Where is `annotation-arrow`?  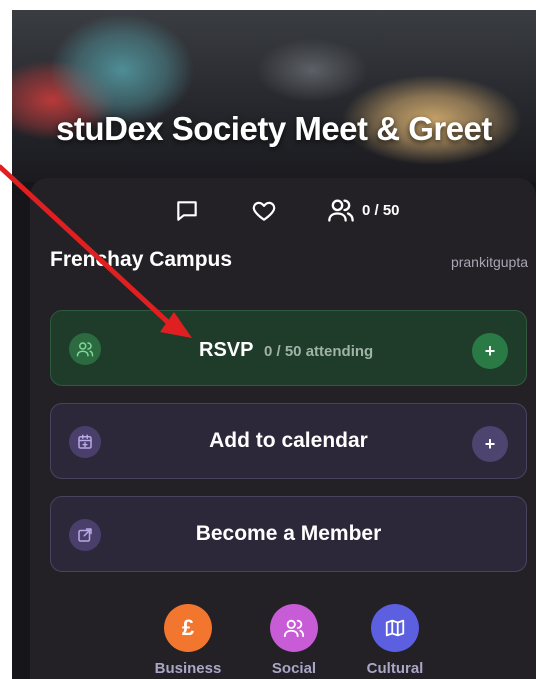
annotation-arrow is located at coordinates (96, 251).